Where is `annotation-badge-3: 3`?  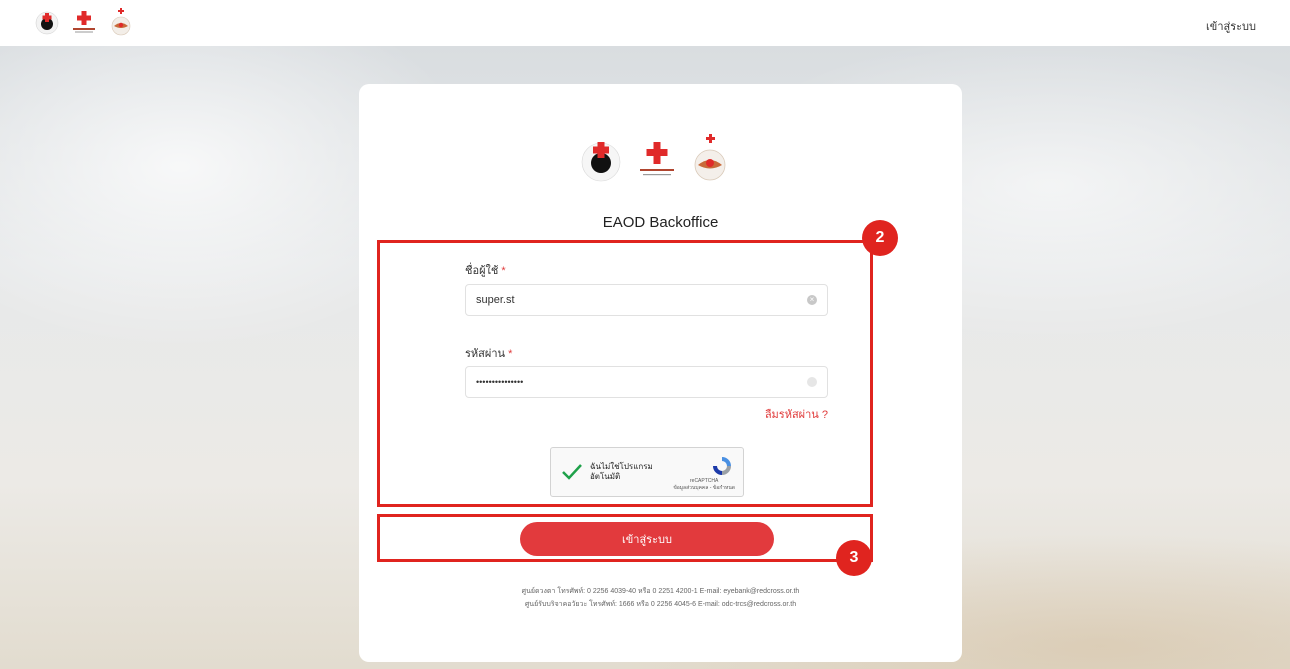
annotation-badge-3: 3 is located at coordinates (854, 558).